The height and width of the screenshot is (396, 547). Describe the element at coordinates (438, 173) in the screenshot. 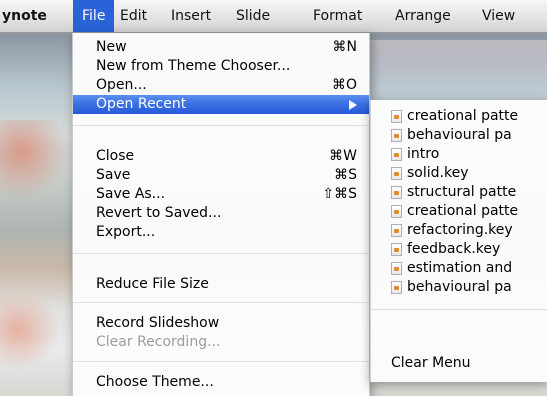

I see `recent-item-label: solid.key` at that location.